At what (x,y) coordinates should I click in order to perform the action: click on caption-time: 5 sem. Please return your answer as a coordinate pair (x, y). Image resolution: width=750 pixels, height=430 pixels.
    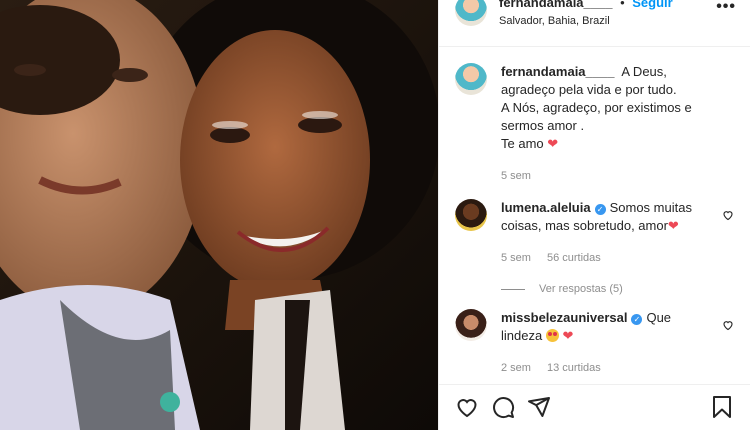
    Looking at the image, I should click on (516, 176).